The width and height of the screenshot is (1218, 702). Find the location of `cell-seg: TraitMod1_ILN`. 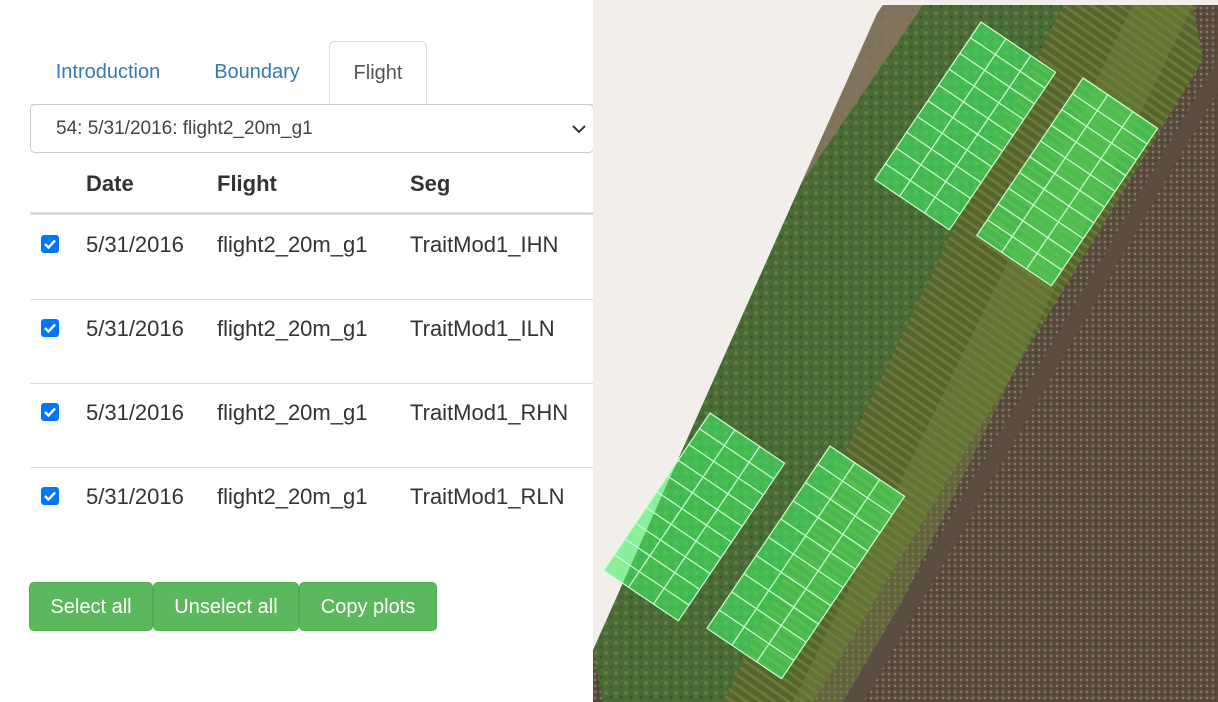

cell-seg: TraitMod1_ILN is located at coordinates (482, 328).